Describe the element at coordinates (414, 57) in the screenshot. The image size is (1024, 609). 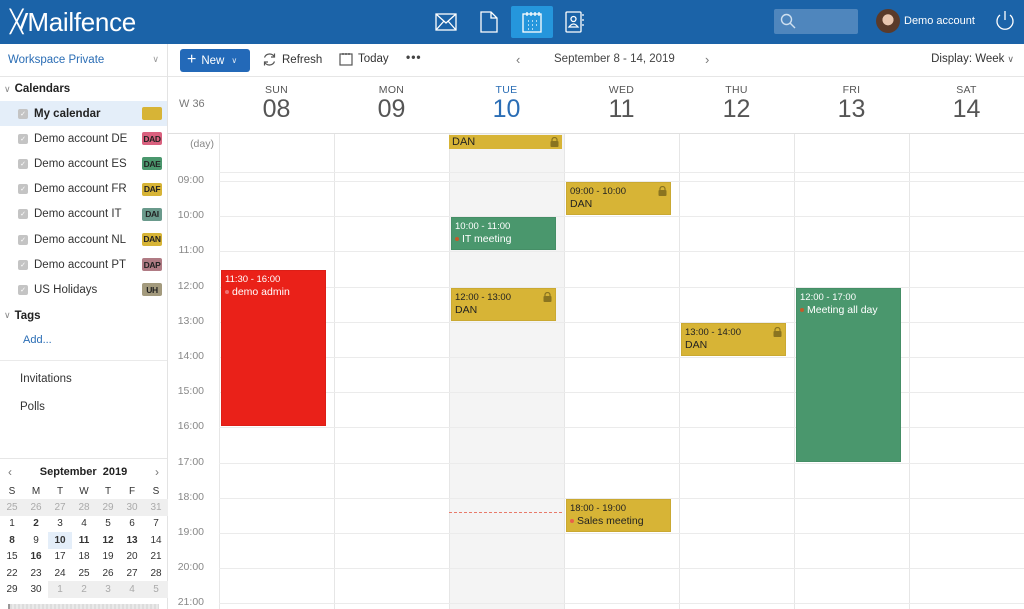
I see `more-options-button: •••` at that location.